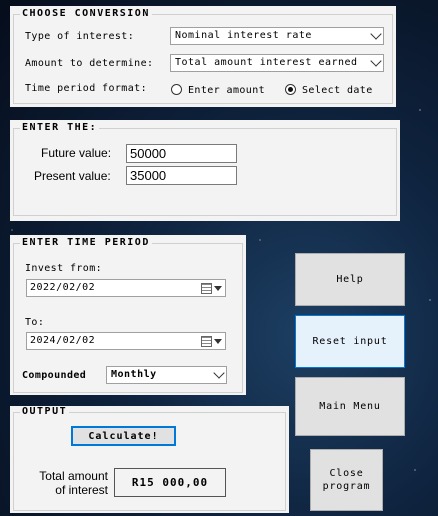 Image resolution: width=438 pixels, height=516 pixels. What do you see at coordinates (266, 62) in the screenshot?
I see `amount-to-determine-value: Total amount interest earned` at bounding box center [266, 62].